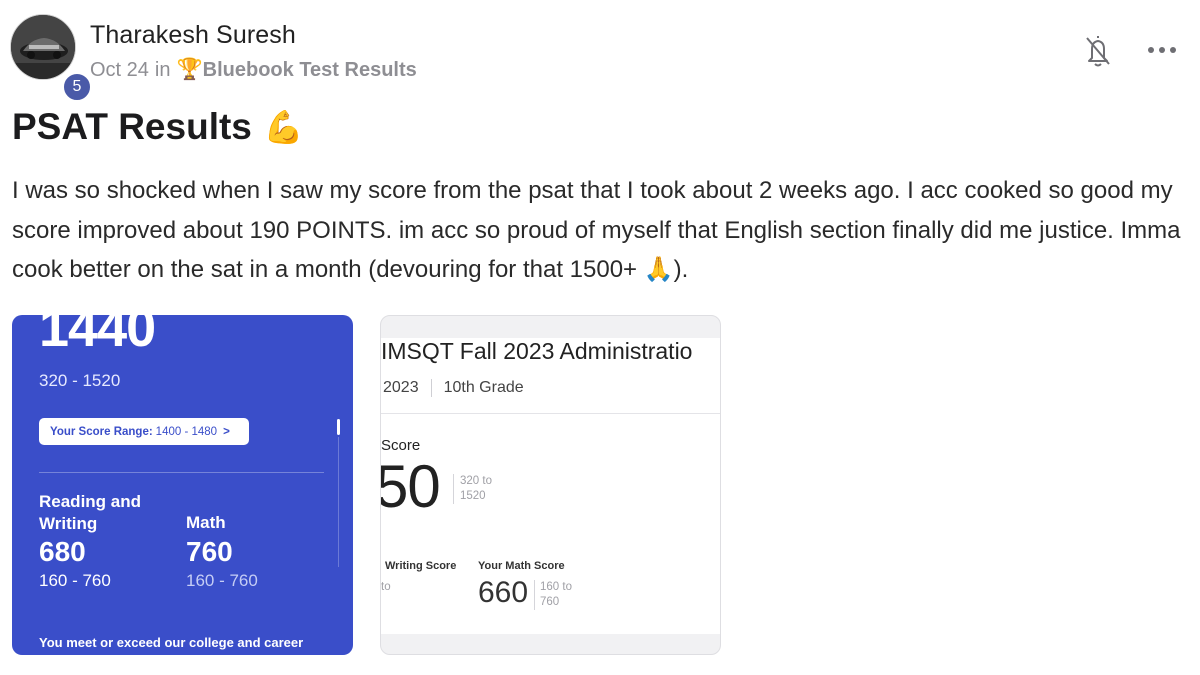 The height and width of the screenshot is (675, 1200). Describe the element at coordinates (75, 580) in the screenshot. I see `rw-range: 160 - 760` at that location.